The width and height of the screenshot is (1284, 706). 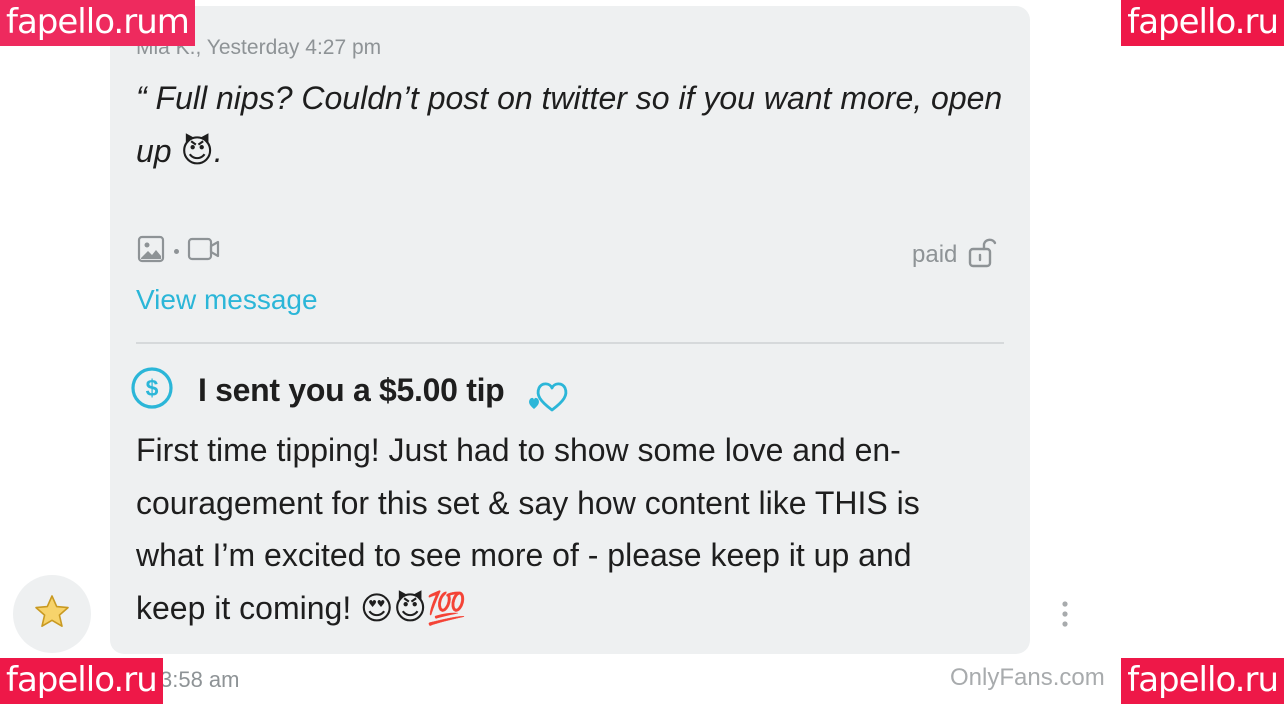 I want to click on message-timestamp: 3:58 am, so click(x=200, y=679).